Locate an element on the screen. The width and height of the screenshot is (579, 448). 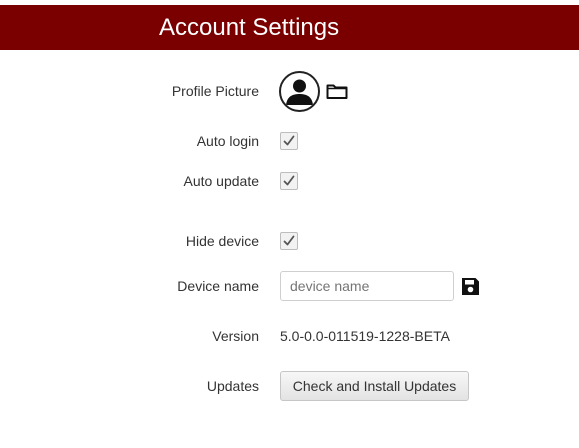
hide-device-label: Hide device is located at coordinates (222, 241).